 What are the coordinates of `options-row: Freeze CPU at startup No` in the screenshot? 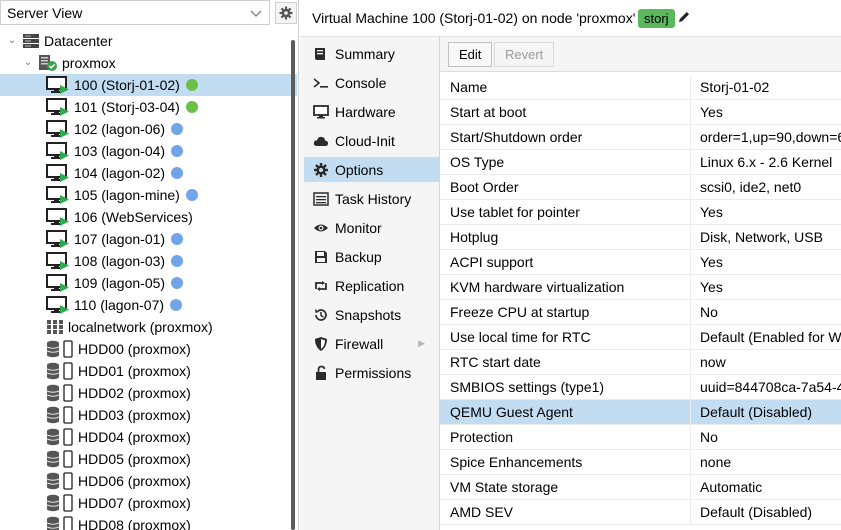 It's located at (640, 312).